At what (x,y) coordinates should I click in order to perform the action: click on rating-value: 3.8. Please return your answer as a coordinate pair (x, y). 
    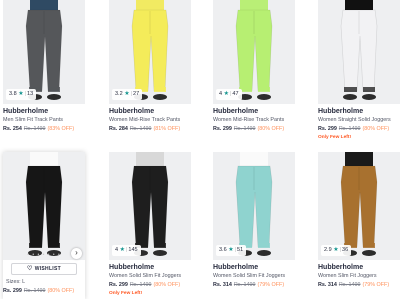
    Looking at the image, I should click on (13, 94).